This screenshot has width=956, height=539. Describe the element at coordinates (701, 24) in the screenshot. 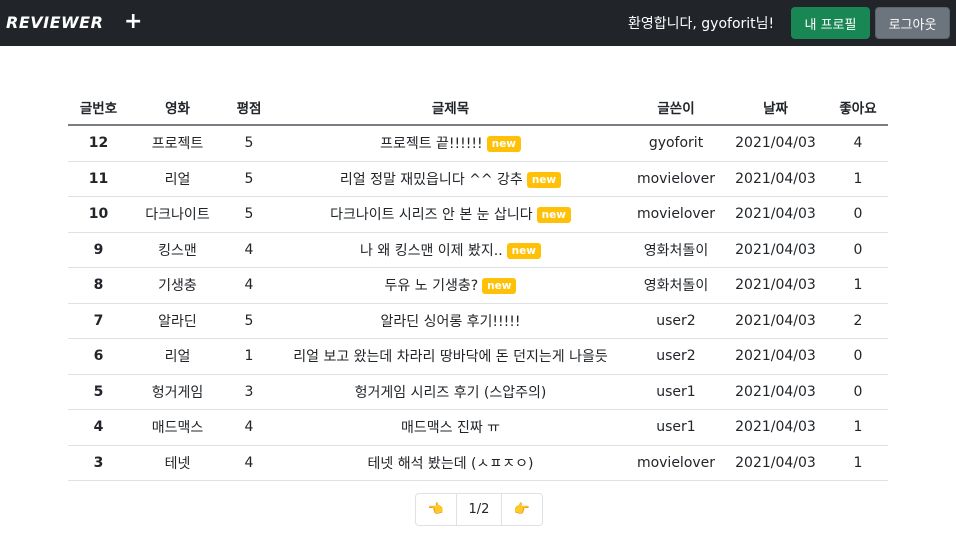

I see `welcome-text: 환영합니다, gyoforit님!` at that location.